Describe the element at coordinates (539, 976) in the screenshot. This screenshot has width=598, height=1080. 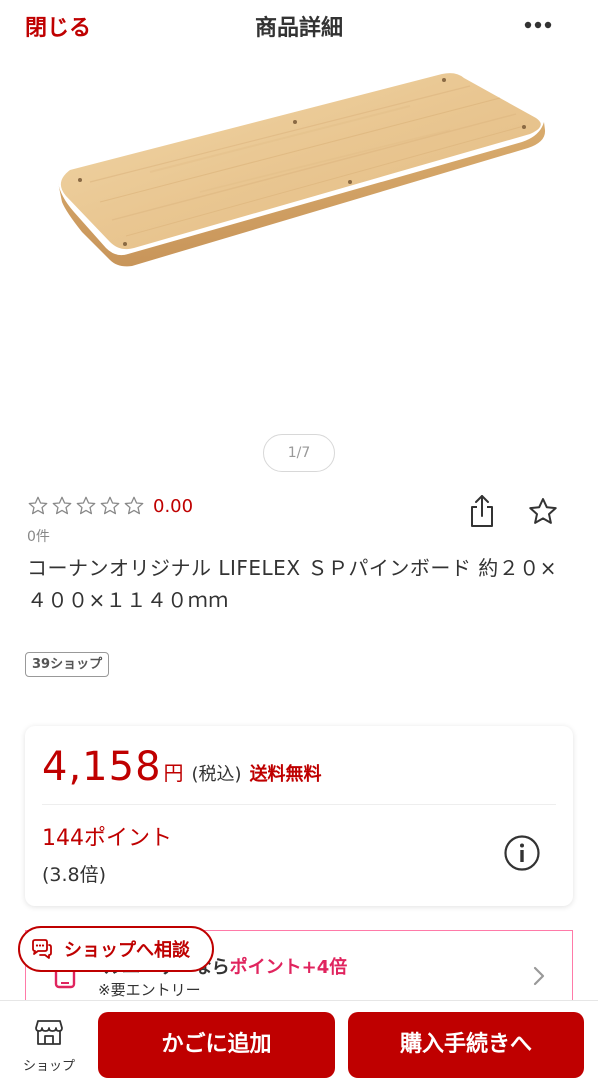
I see `chevron-right-icon` at that location.